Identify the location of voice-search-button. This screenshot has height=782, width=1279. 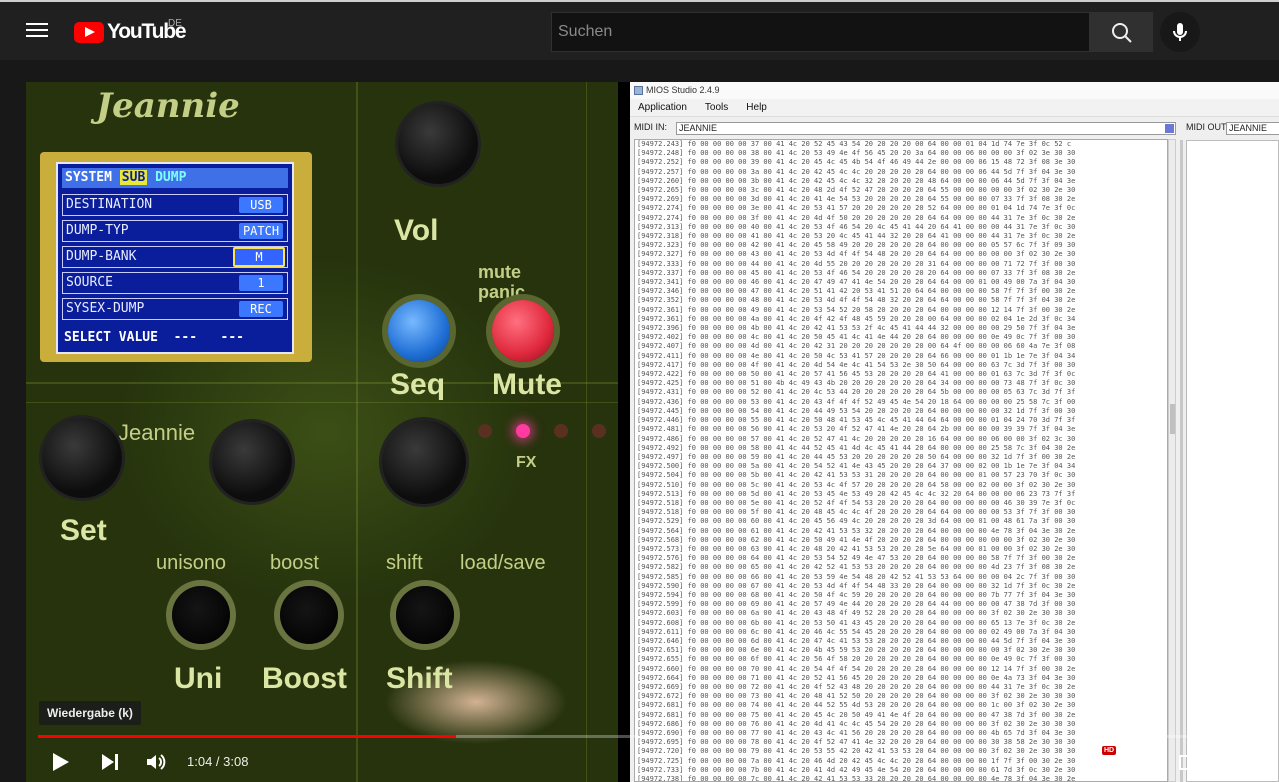
(1180, 32).